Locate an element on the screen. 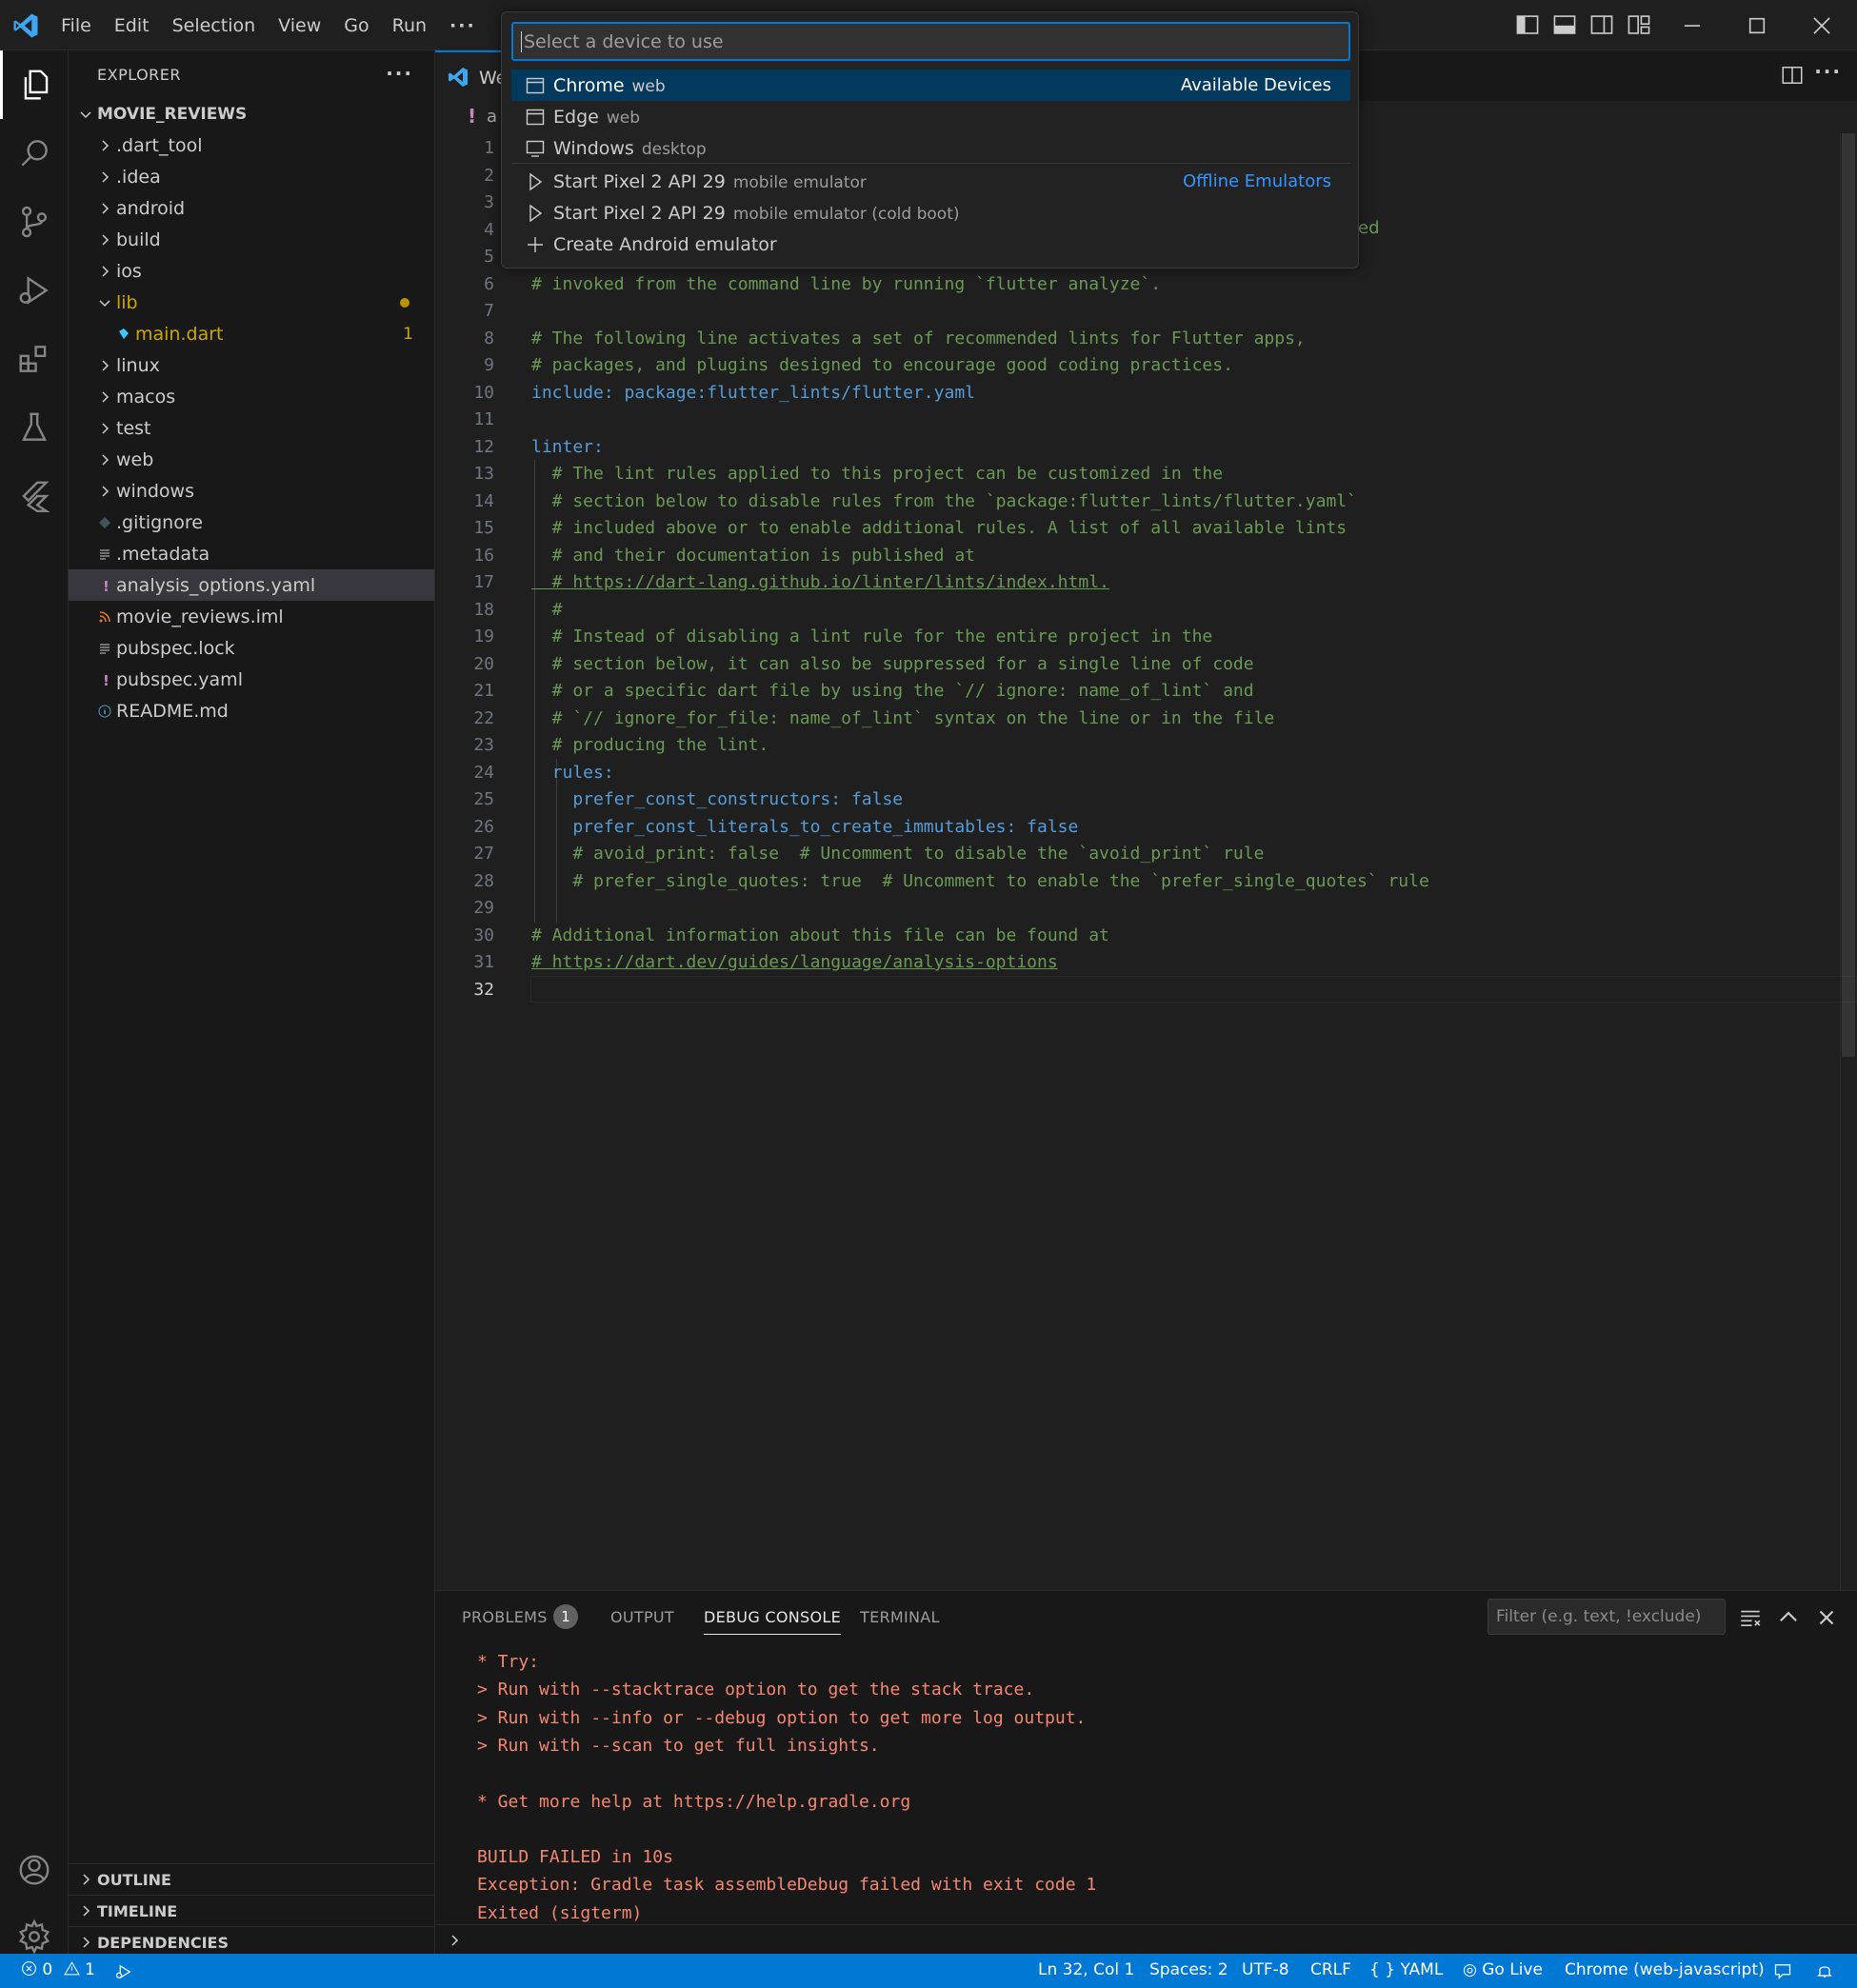  outline-section: OUTLINE is located at coordinates (251, 1879).